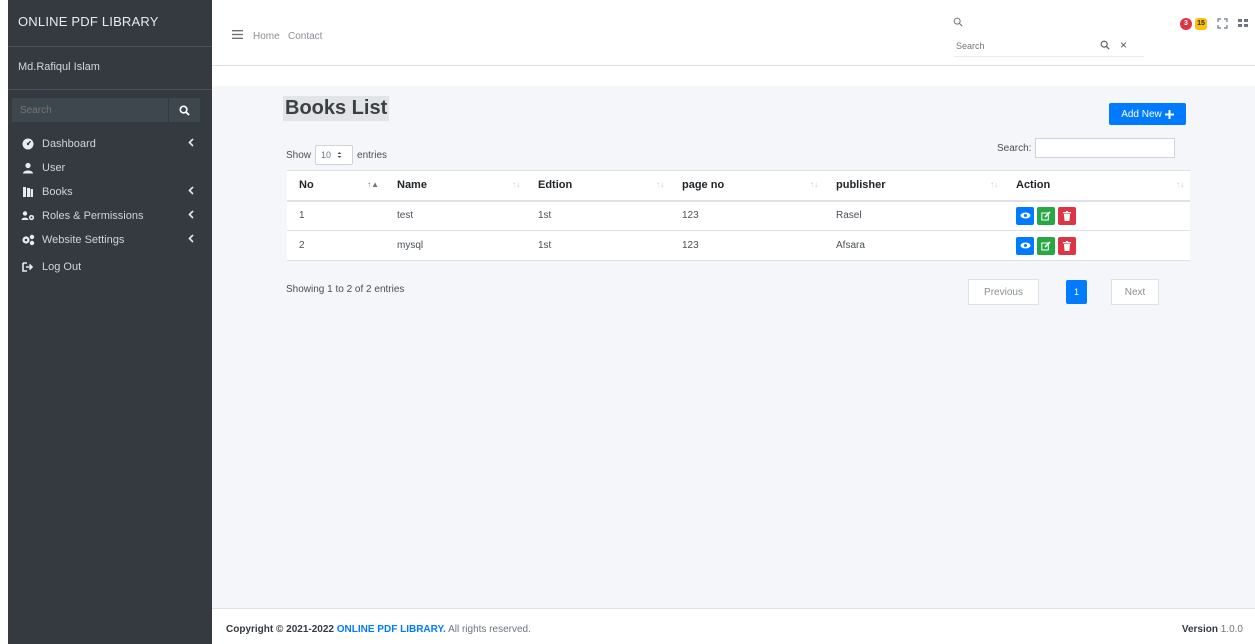 The width and height of the screenshot is (1255, 644). What do you see at coordinates (336, 245) in the screenshot?
I see `cell-no: 2` at bounding box center [336, 245].